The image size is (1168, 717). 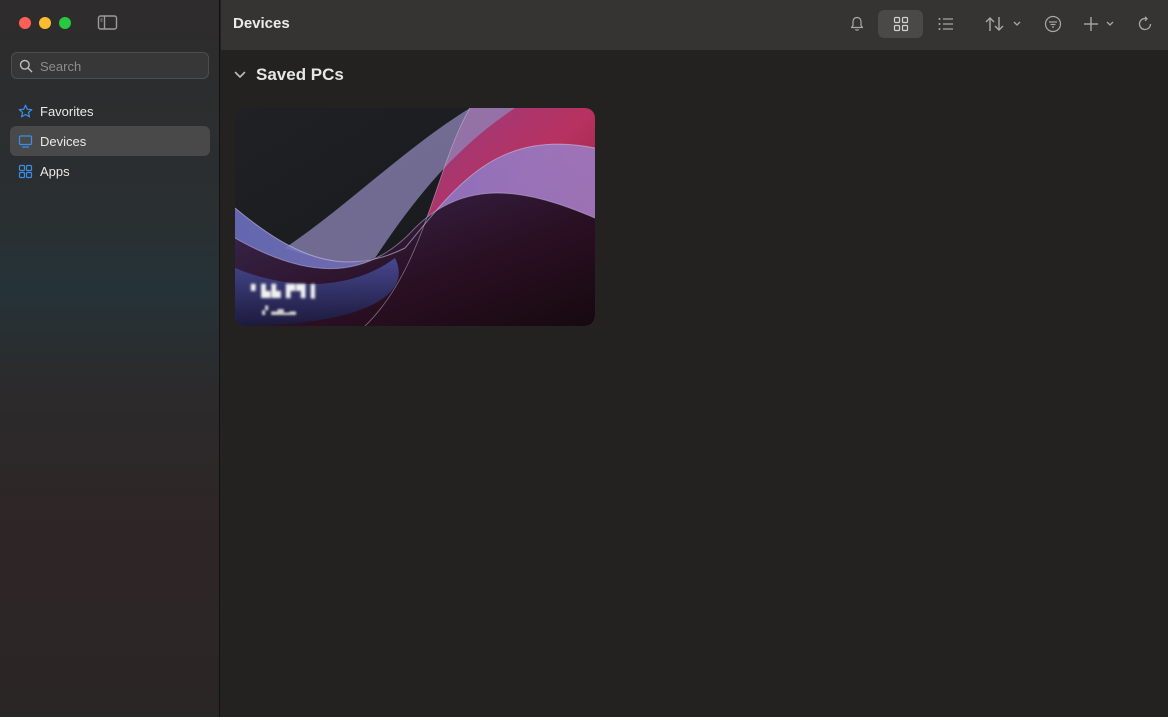 What do you see at coordinates (286, 291) in the screenshot?
I see `device-name: ▘▙▙ ▛▜ ▌` at bounding box center [286, 291].